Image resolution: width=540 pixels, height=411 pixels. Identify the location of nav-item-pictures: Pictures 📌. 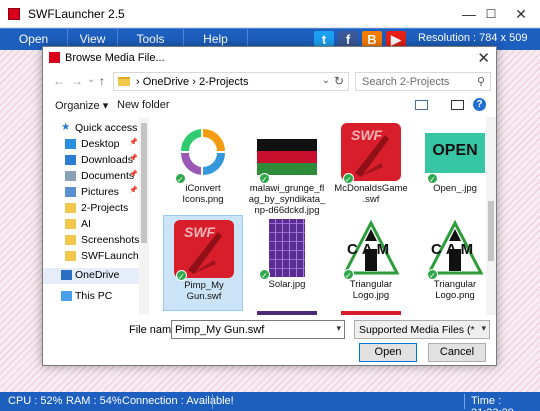
(91, 193).